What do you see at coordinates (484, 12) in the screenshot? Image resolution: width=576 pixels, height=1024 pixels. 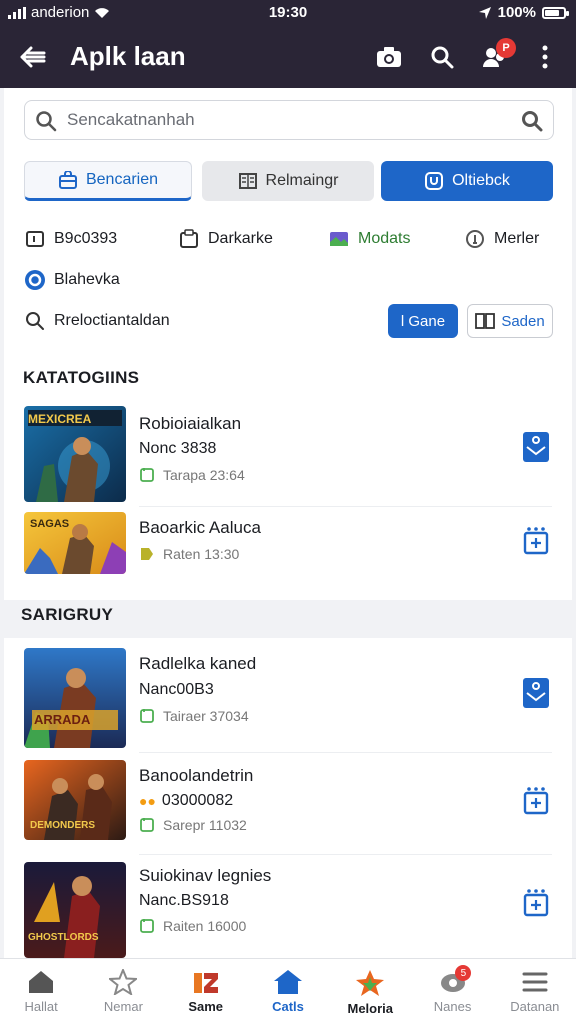 I see `location-icon` at bounding box center [484, 12].